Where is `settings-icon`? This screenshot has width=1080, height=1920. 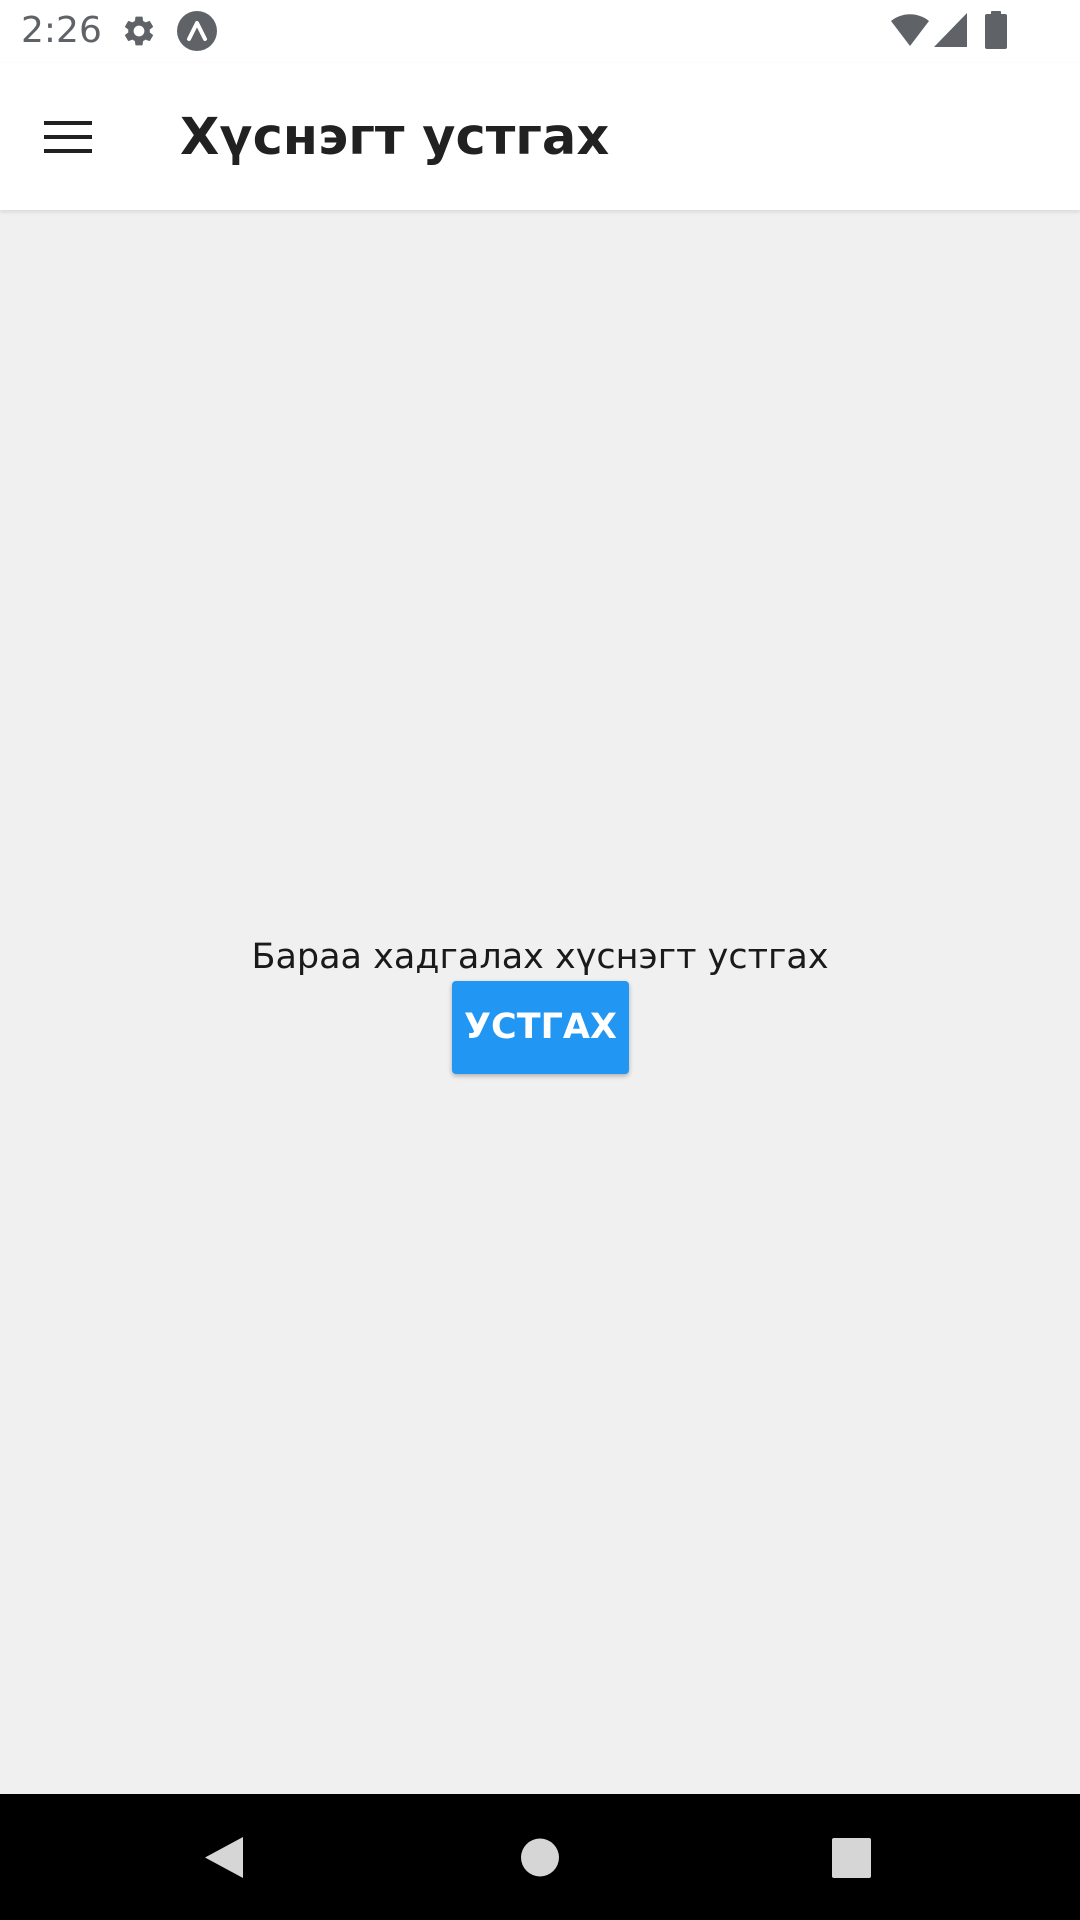 settings-icon is located at coordinates (139, 31).